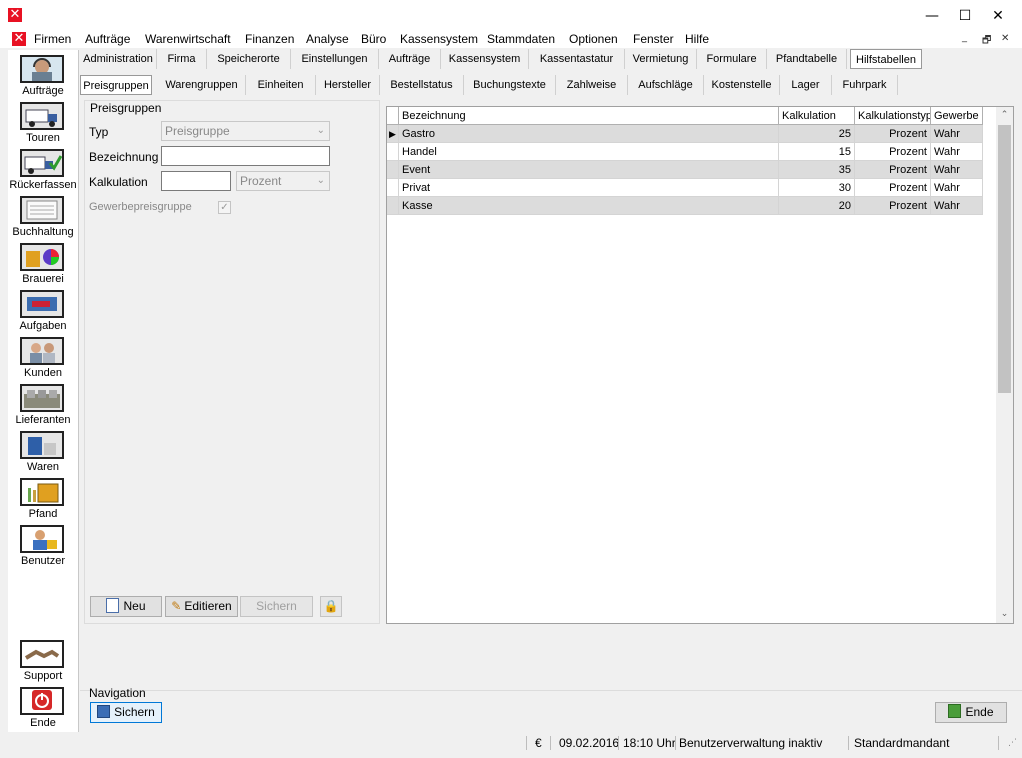  Describe the element at coordinates (224, 207) in the screenshot. I see `gewerbe-checkbox: ✓` at that location.